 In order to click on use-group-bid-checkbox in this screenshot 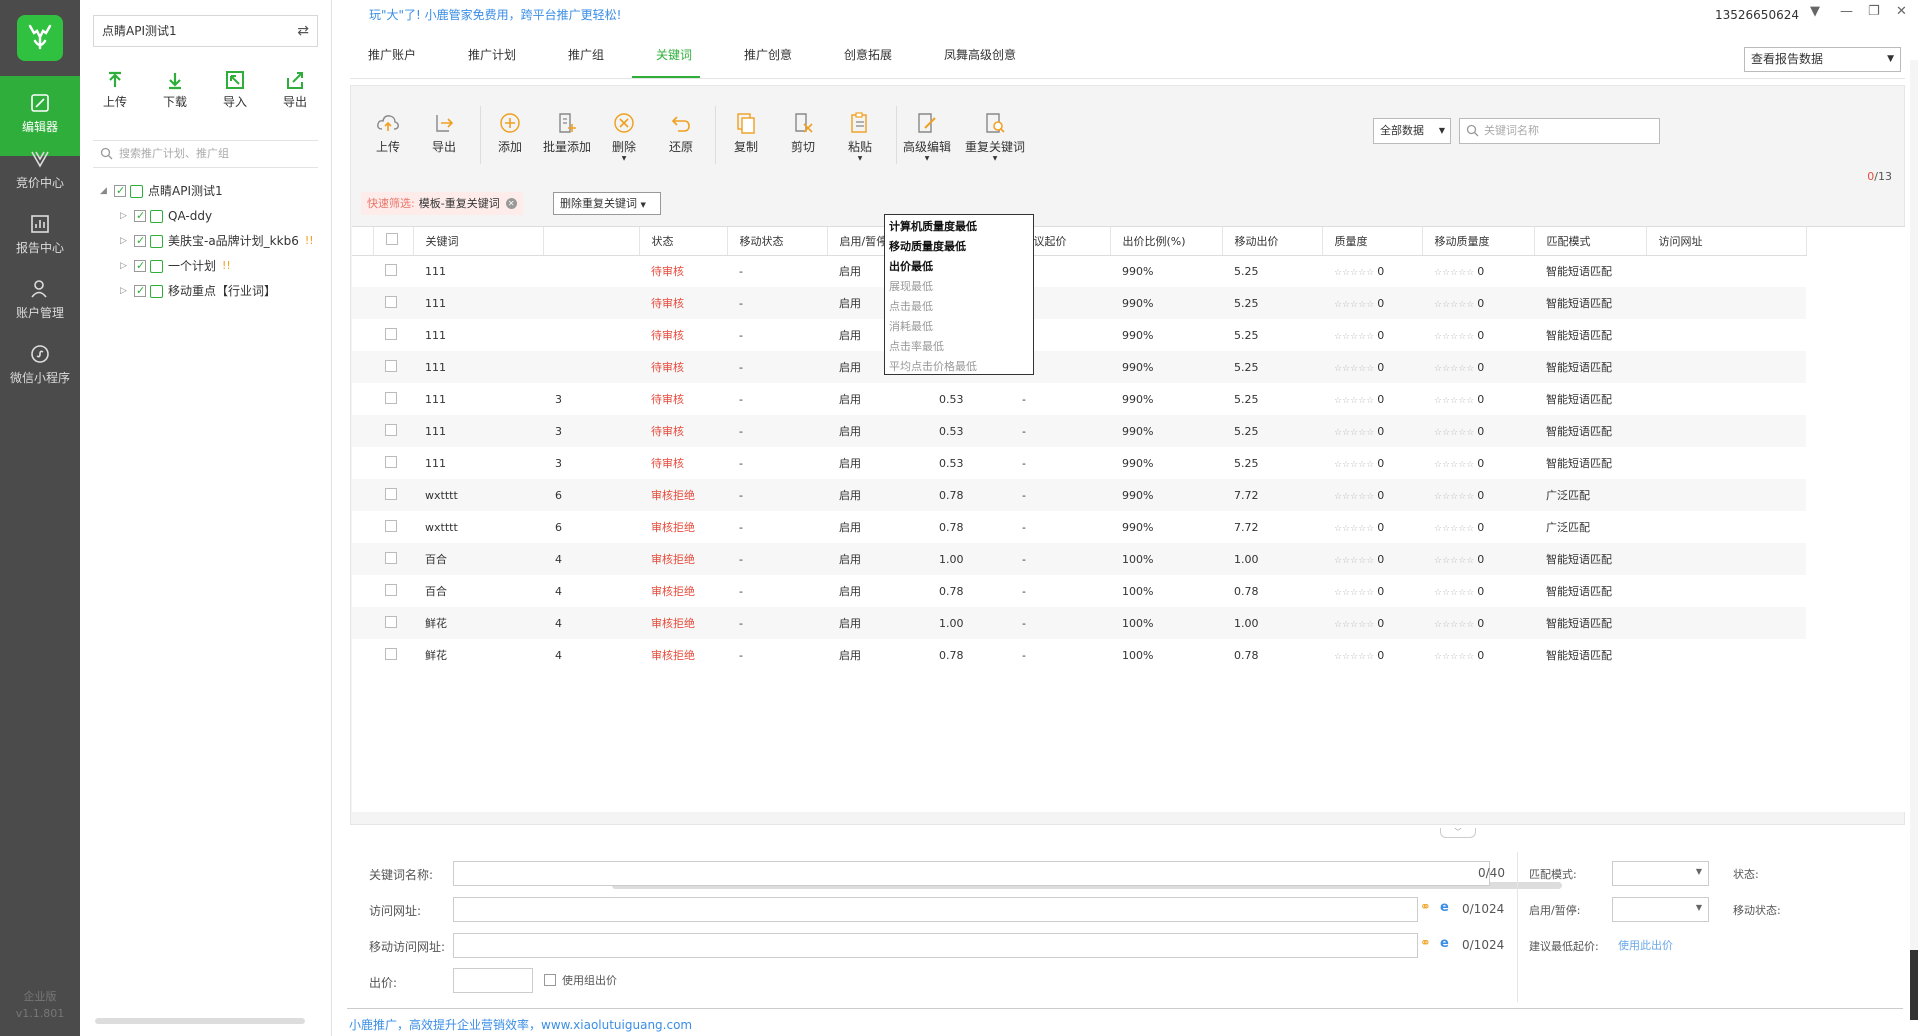, I will do `click(550, 980)`.